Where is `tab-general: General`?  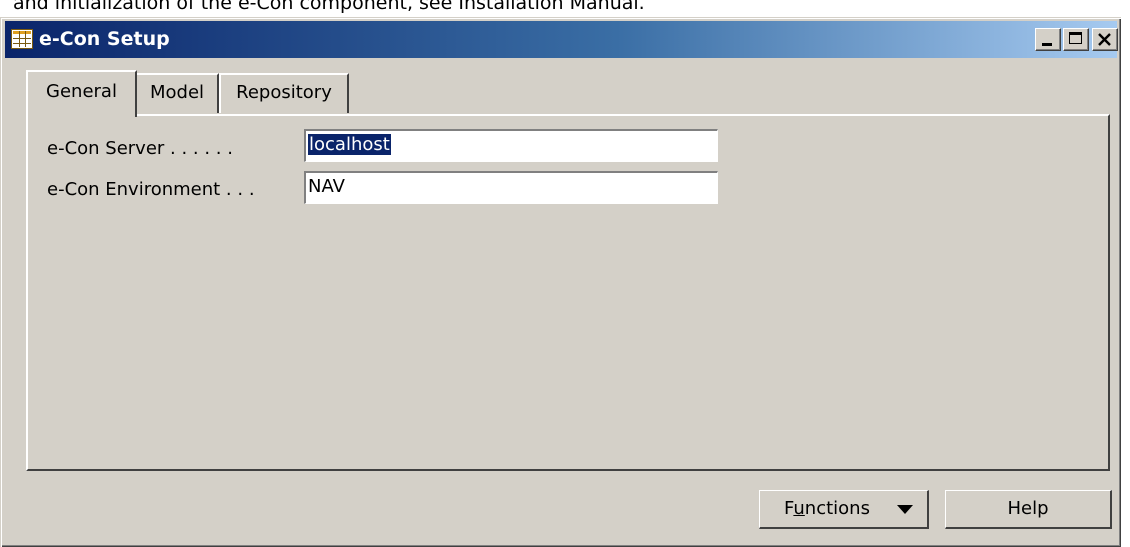
tab-general: General is located at coordinates (81, 93).